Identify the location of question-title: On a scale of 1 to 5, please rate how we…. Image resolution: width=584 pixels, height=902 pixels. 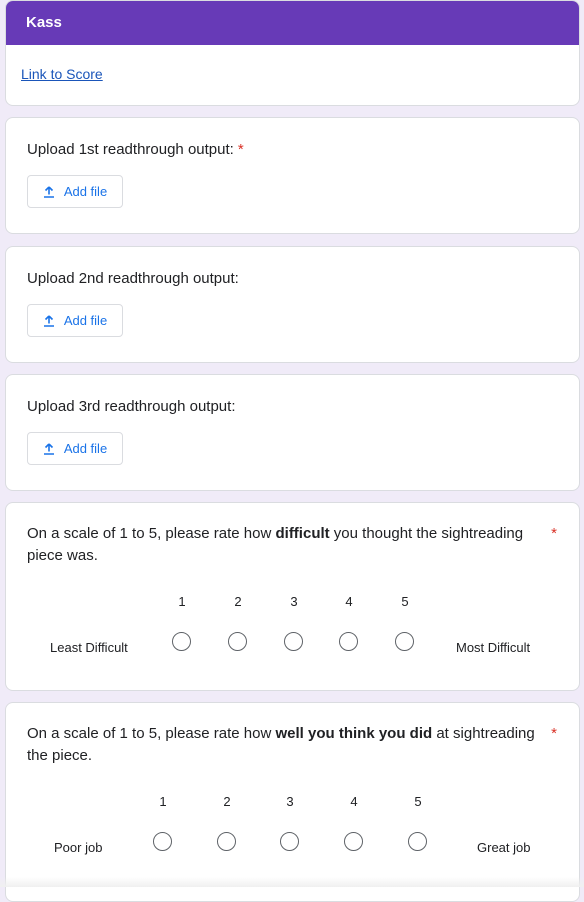
(281, 744).